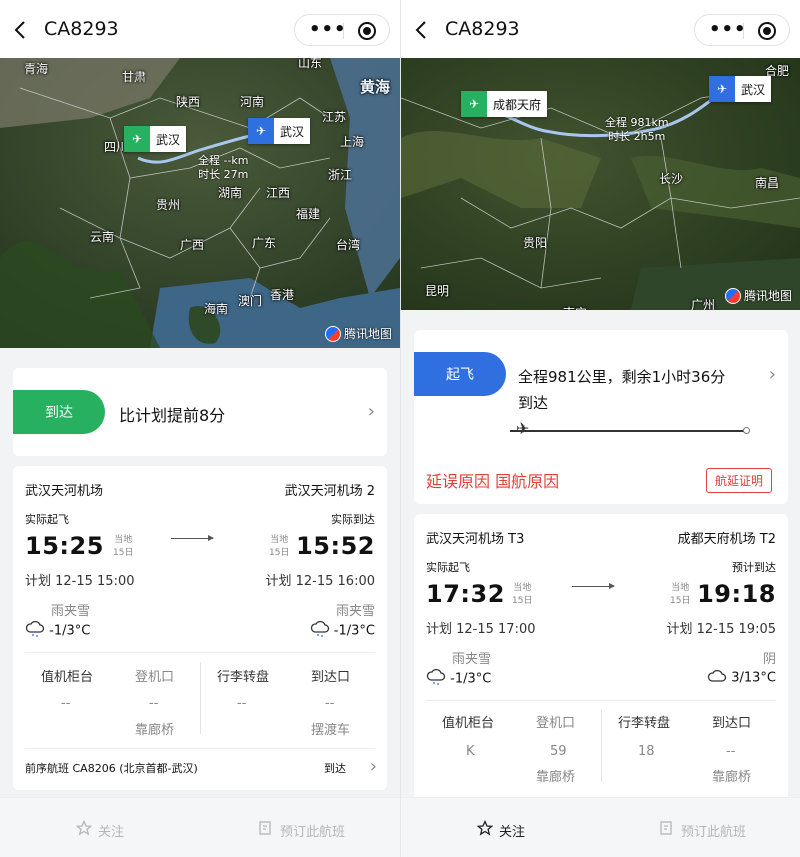 This screenshot has height=857, width=800. I want to click on route-arrow, so click(593, 586).